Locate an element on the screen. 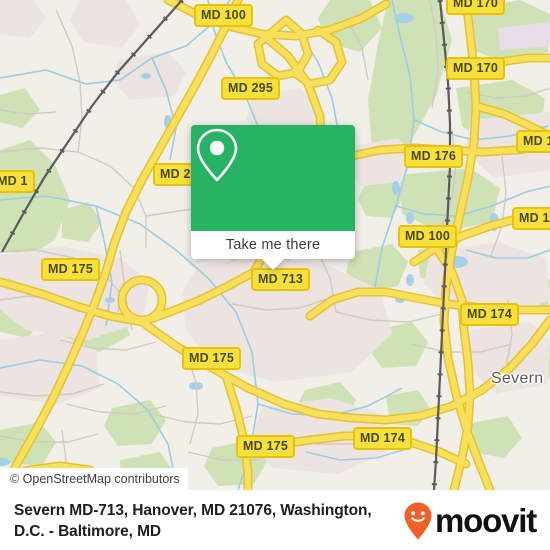  map-pin-icon is located at coordinates (217, 155).